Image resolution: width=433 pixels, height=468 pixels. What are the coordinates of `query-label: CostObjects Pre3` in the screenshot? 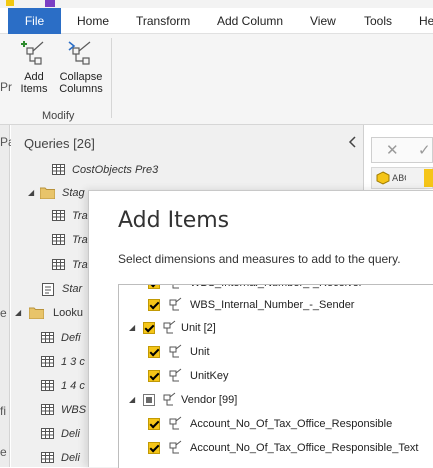 It's located at (115, 170).